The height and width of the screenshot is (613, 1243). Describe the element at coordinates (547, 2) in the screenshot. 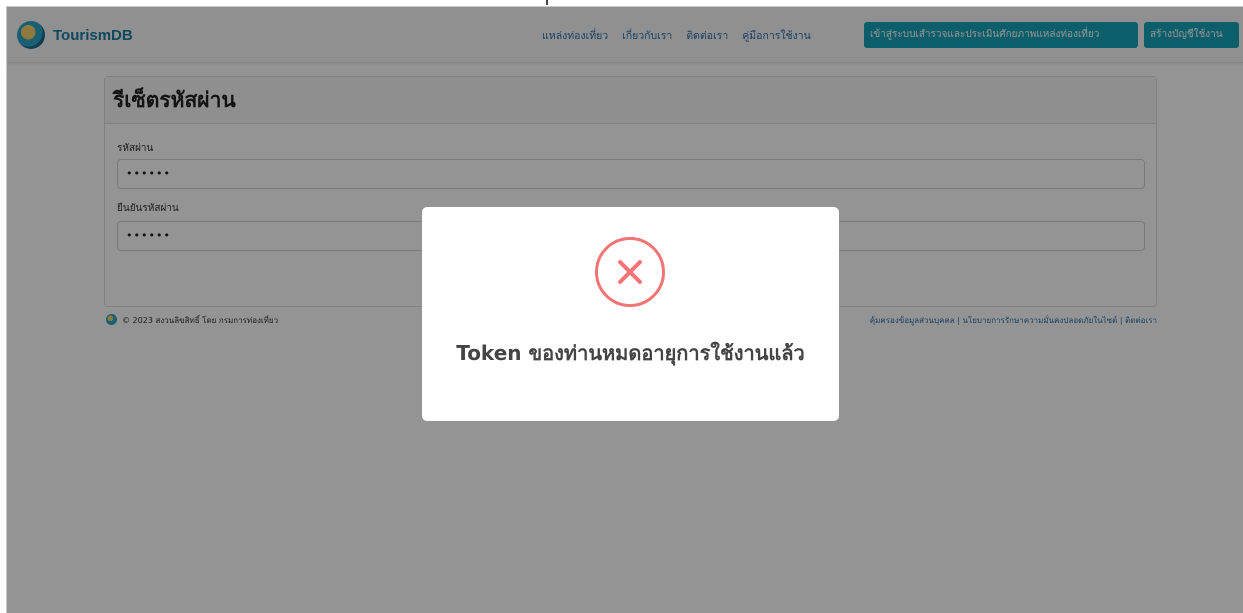

I see `top-edge-mark` at that location.